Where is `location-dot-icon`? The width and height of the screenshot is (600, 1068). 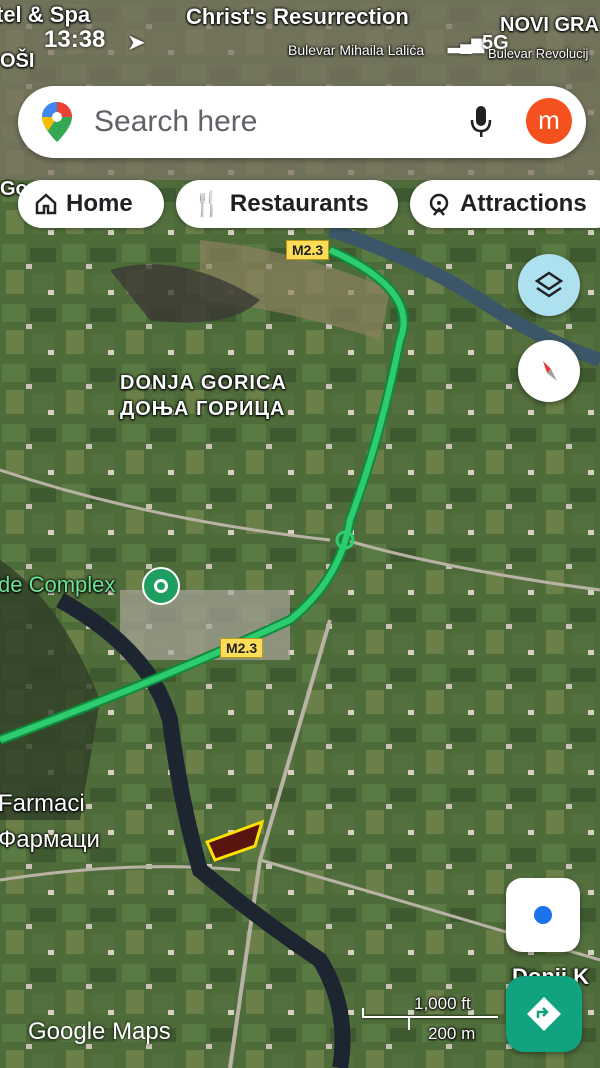 location-dot-icon is located at coordinates (543, 915).